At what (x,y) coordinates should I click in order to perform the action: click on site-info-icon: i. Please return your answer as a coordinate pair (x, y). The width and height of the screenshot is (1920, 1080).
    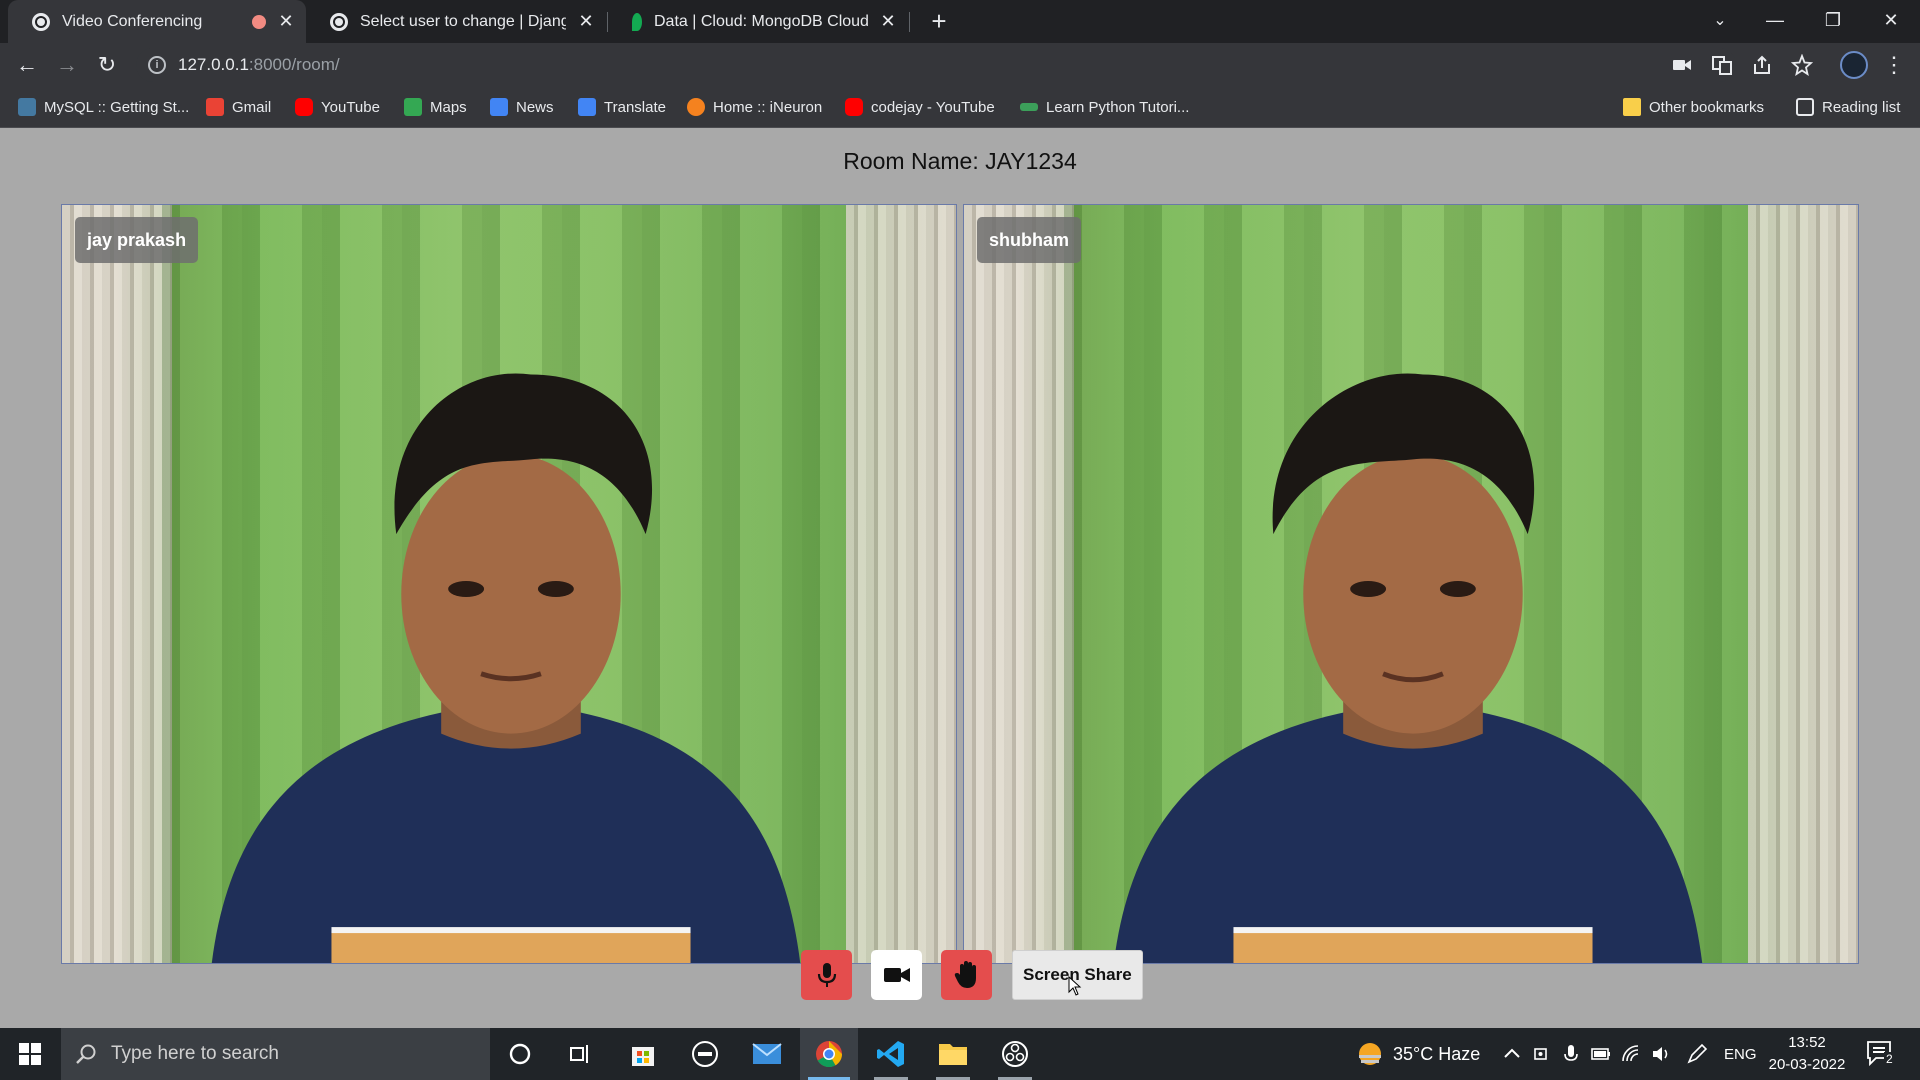
    Looking at the image, I should click on (157, 65).